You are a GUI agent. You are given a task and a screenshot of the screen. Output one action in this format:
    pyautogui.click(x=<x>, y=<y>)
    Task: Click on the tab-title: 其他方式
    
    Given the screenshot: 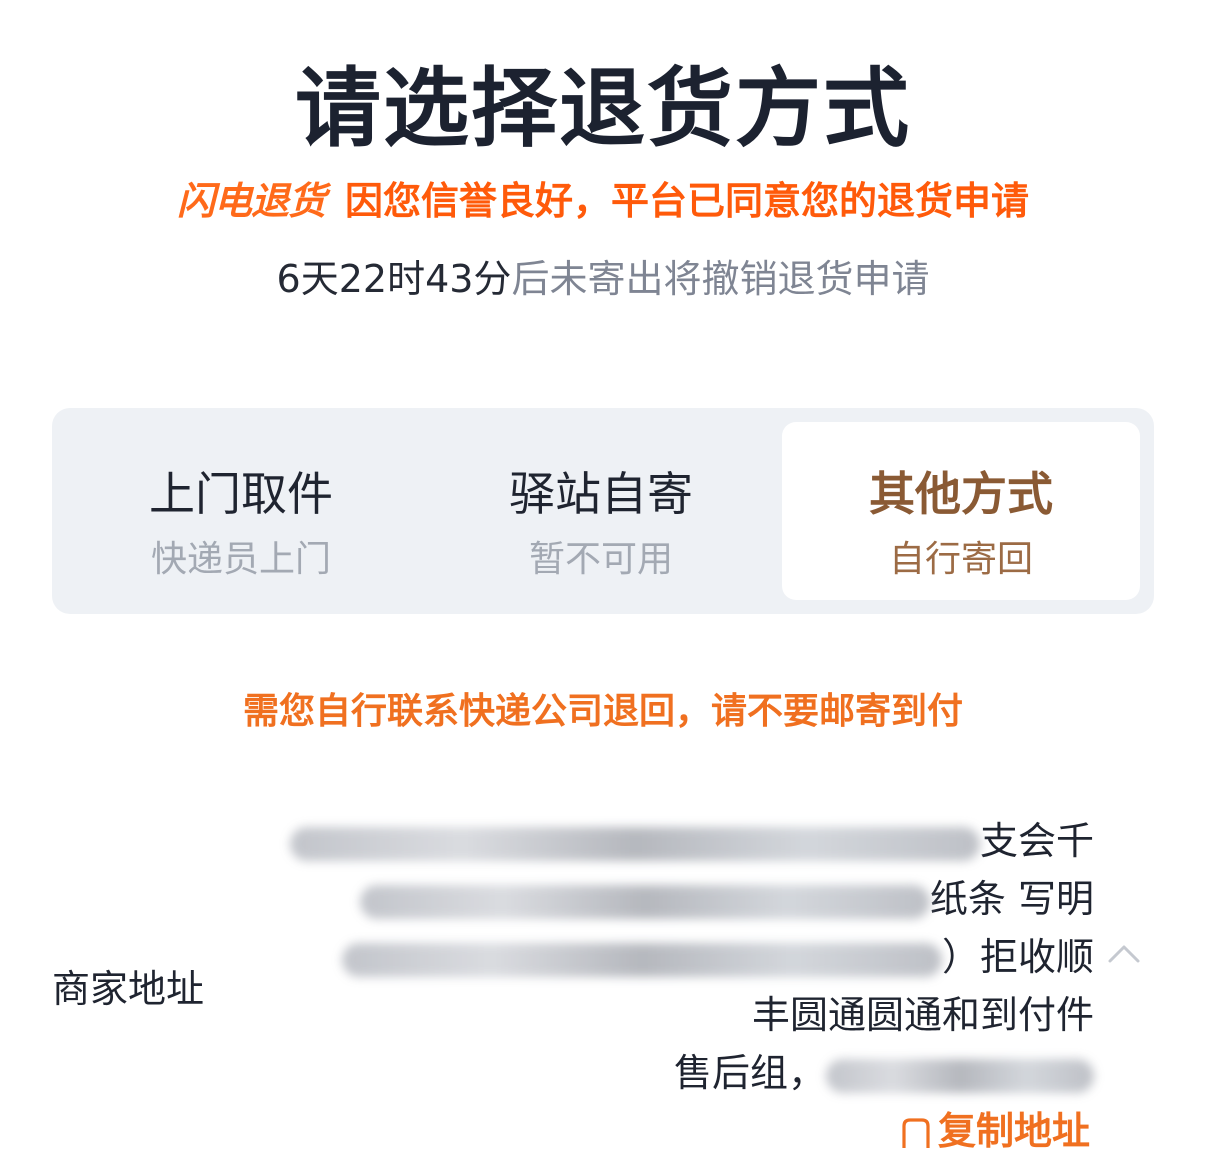 What is the action you would take?
    pyautogui.click(x=961, y=494)
    